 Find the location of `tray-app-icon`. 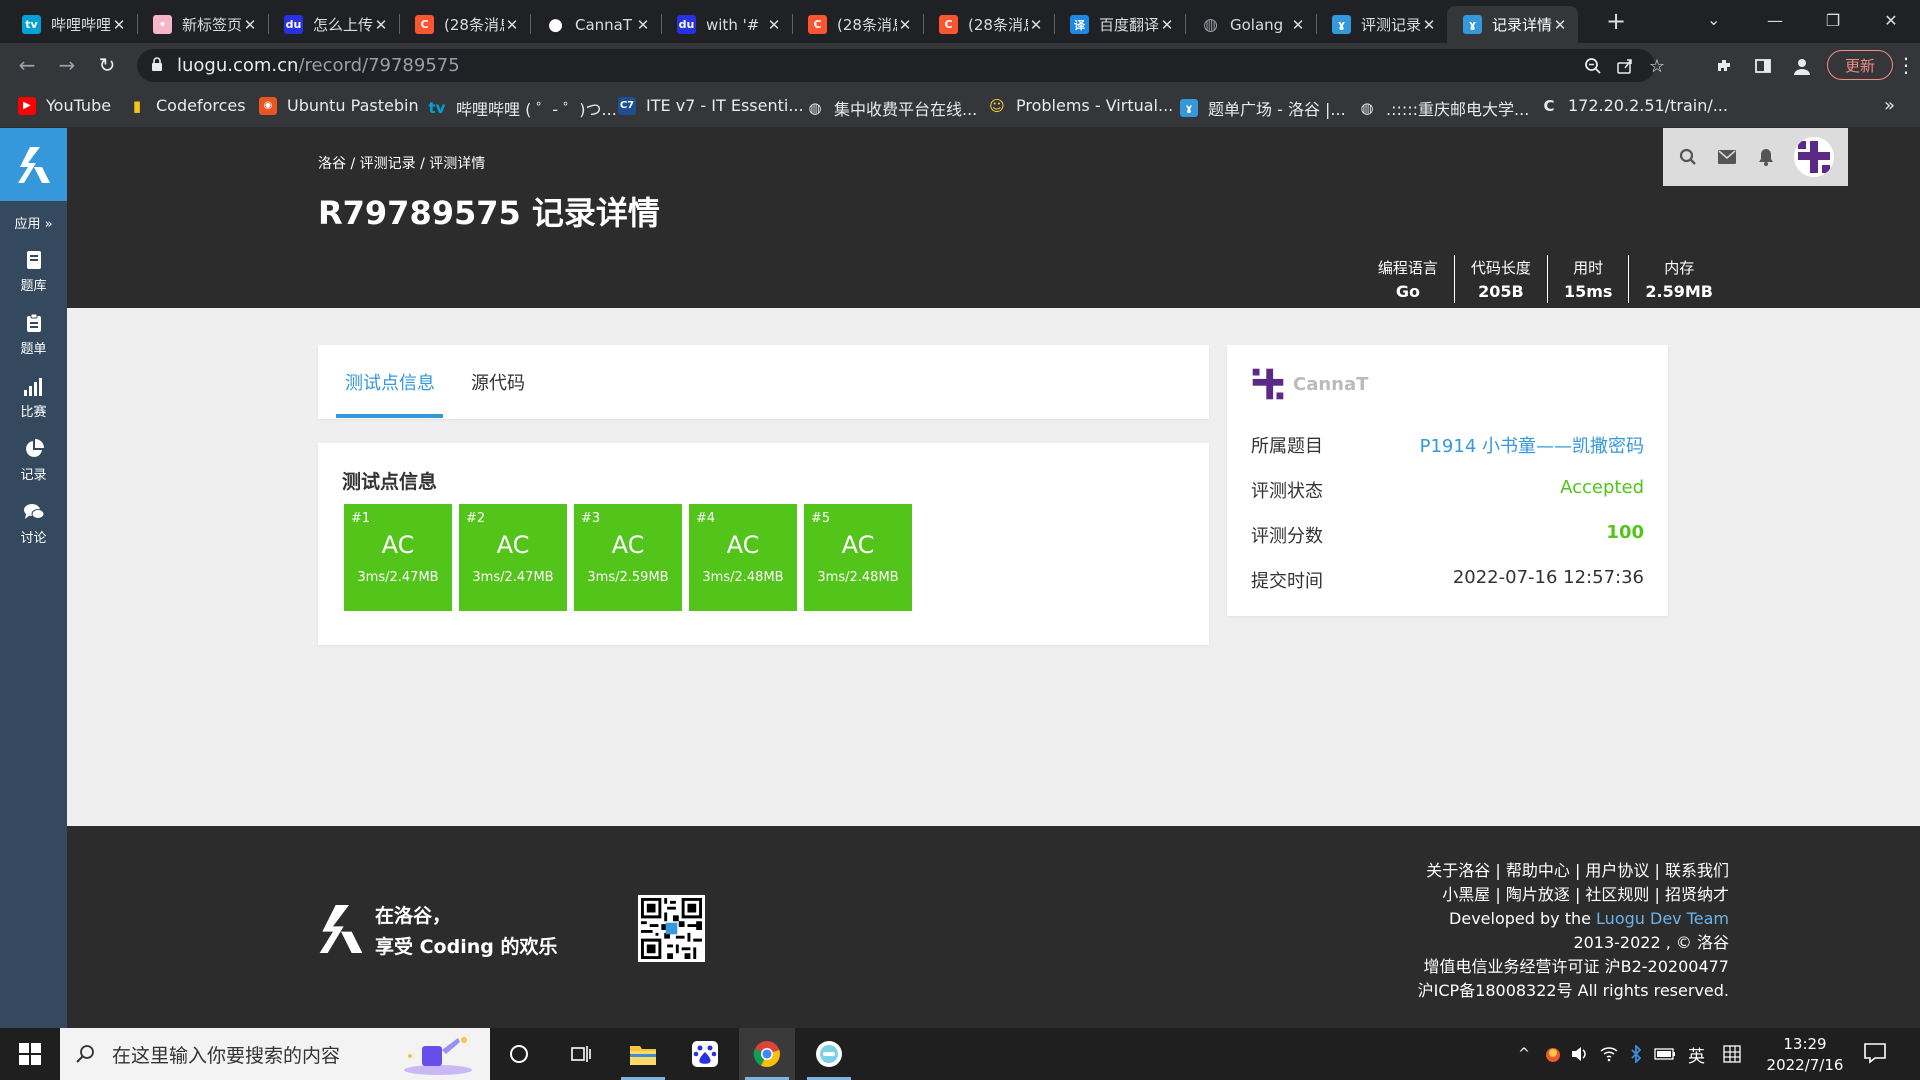

tray-app-icon is located at coordinates (1553, 1054).